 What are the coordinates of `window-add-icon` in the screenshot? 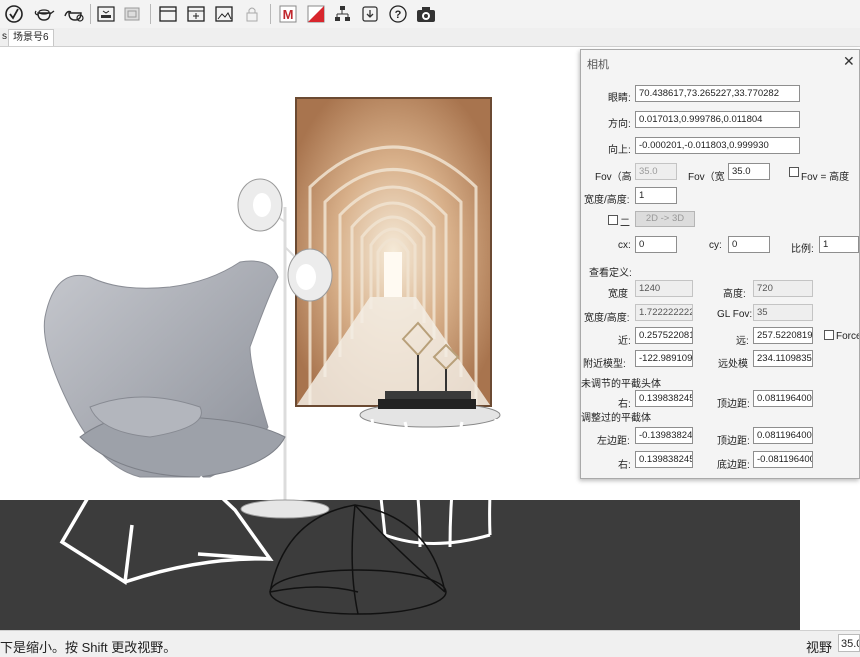 It's located at (196, 14).